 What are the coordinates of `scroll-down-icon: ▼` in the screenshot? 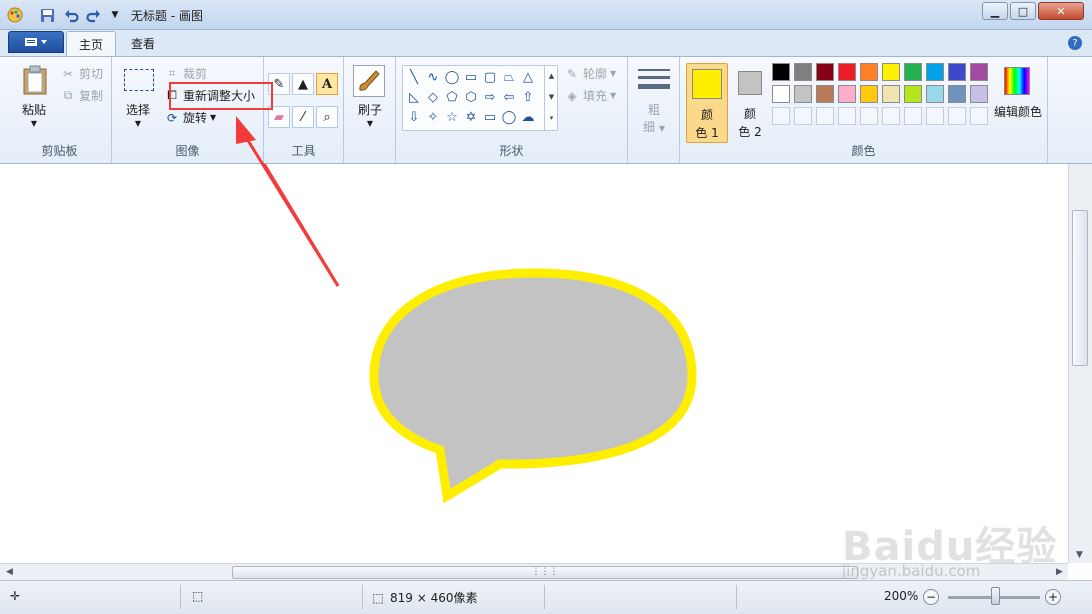 It's located at (1079, 555).